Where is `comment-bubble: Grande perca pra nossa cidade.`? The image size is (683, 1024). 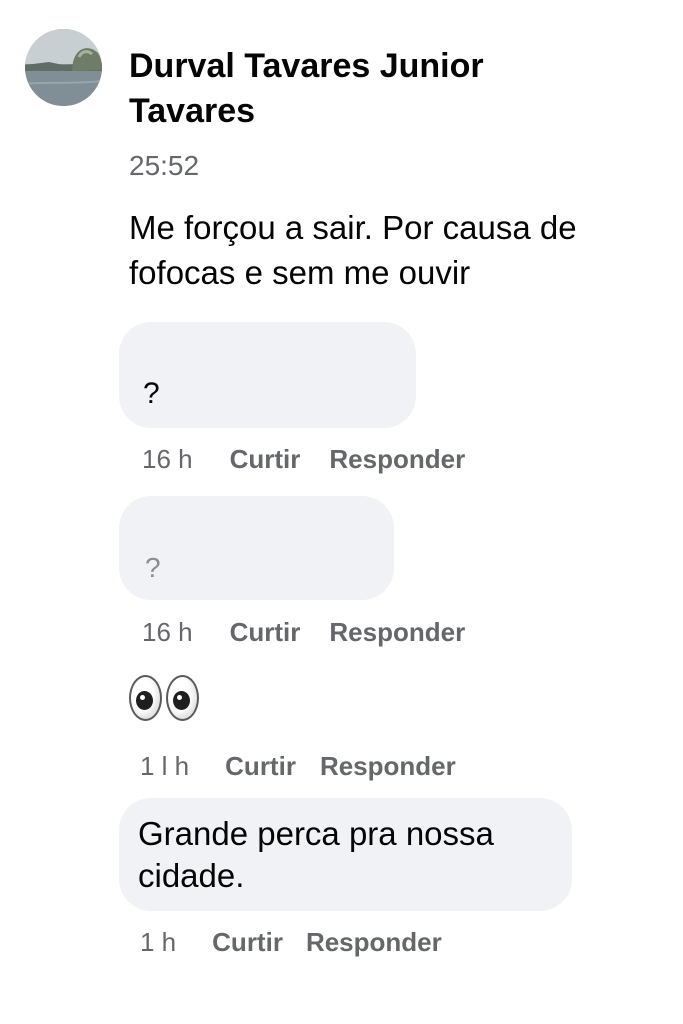
comment-bubble: Grande perca pra nossa cidade. is located at coordinates (345, 854).